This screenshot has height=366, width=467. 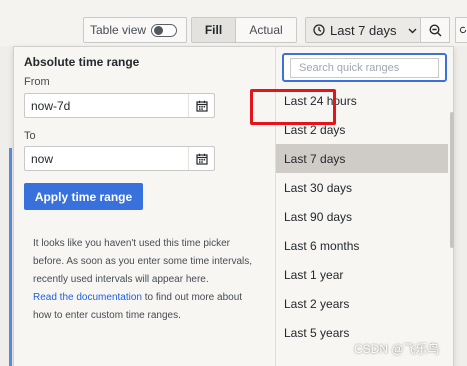 I want to click on search-field, so click(x=365, y=67).